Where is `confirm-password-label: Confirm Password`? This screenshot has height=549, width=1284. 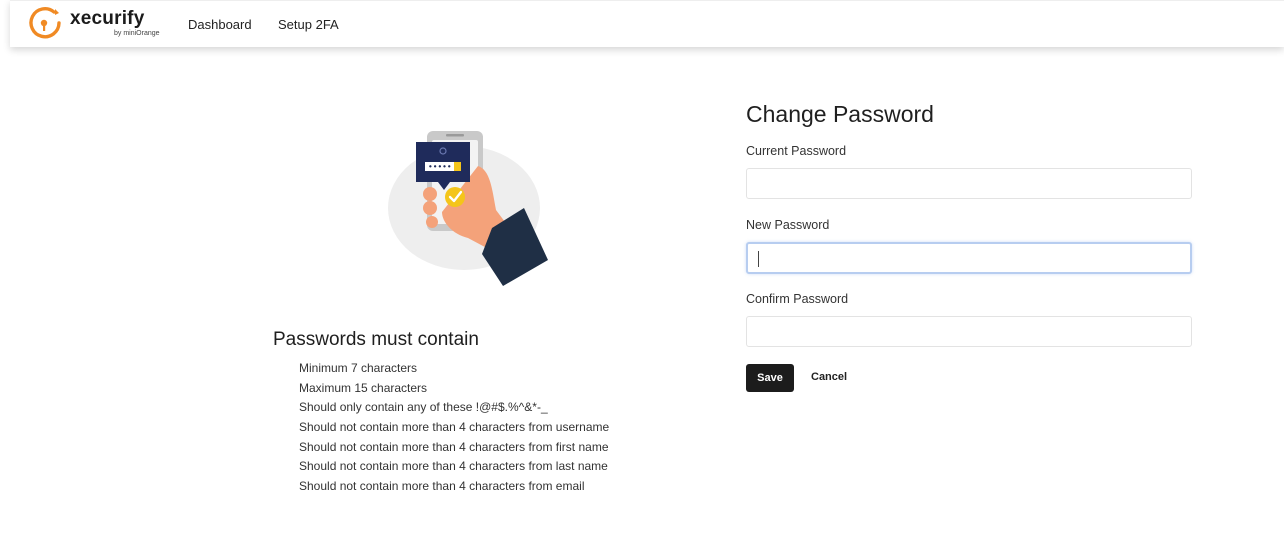 confirm-password-label: Confirm Password is located at coordinates (797, 299).